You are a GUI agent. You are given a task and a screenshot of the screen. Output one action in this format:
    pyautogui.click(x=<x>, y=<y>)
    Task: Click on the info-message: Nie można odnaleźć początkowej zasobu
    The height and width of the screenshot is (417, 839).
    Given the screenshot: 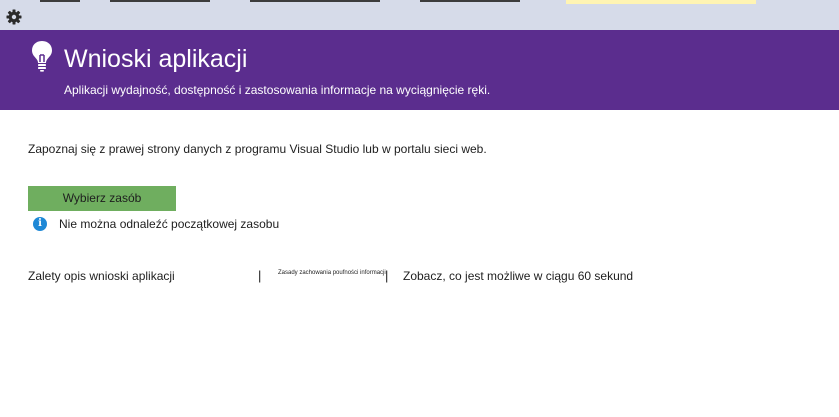 What is the action you would take?
    pyautogui.click(x=169, y=224)
    